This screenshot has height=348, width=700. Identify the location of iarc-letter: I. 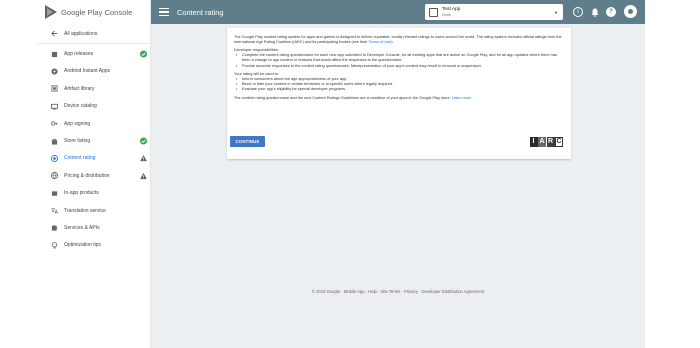
(533, 142).